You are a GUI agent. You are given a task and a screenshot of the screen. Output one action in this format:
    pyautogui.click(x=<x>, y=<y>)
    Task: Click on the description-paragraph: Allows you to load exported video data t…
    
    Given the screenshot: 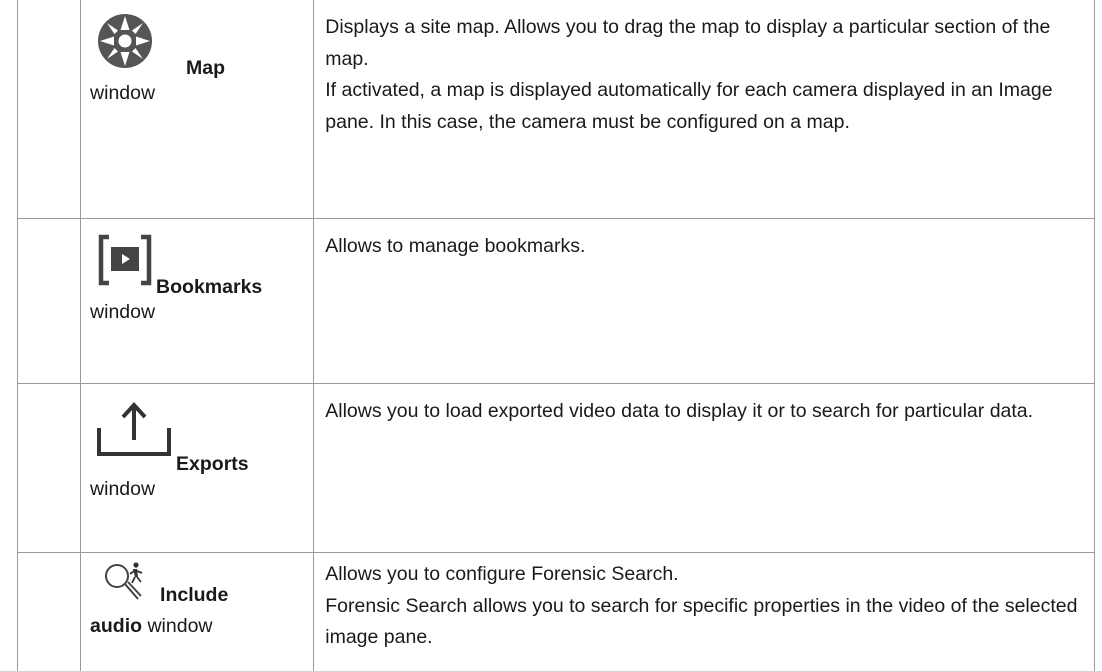 What is the action you would take?
    pyautogui.click(x=703, y=412)
    